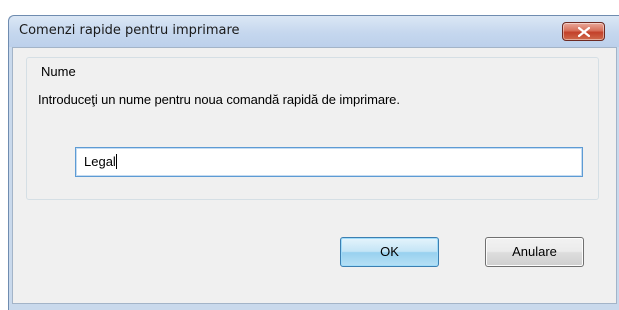  I want to click on close-button, so click(583, 31).